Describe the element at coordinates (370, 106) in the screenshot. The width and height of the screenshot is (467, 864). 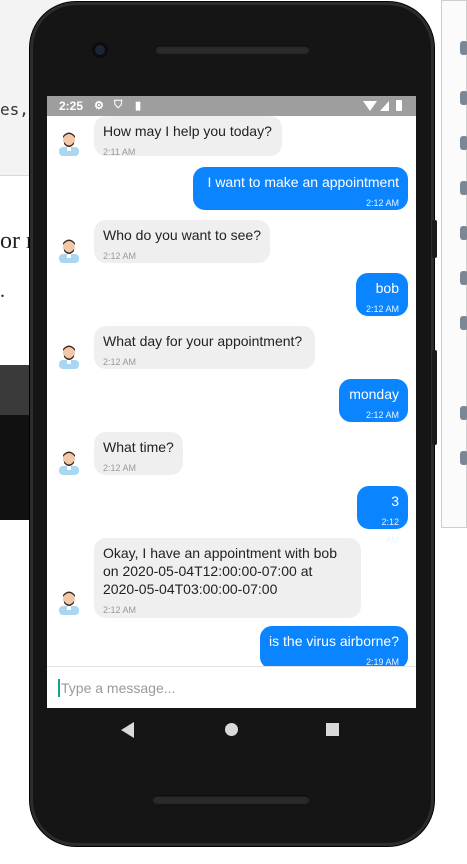
I see `wifi-icon` at that location.